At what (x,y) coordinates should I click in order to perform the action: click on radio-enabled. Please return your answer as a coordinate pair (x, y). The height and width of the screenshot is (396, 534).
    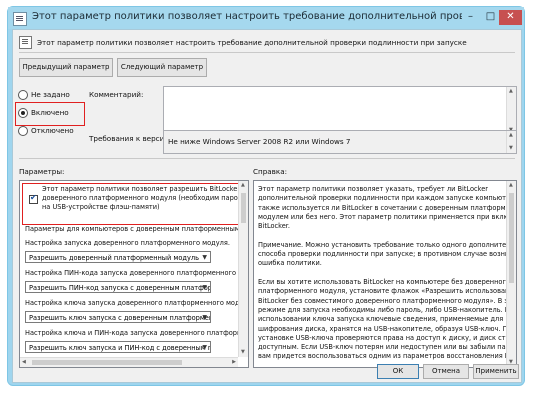
    Looking at the image, I should click on (23, 113).